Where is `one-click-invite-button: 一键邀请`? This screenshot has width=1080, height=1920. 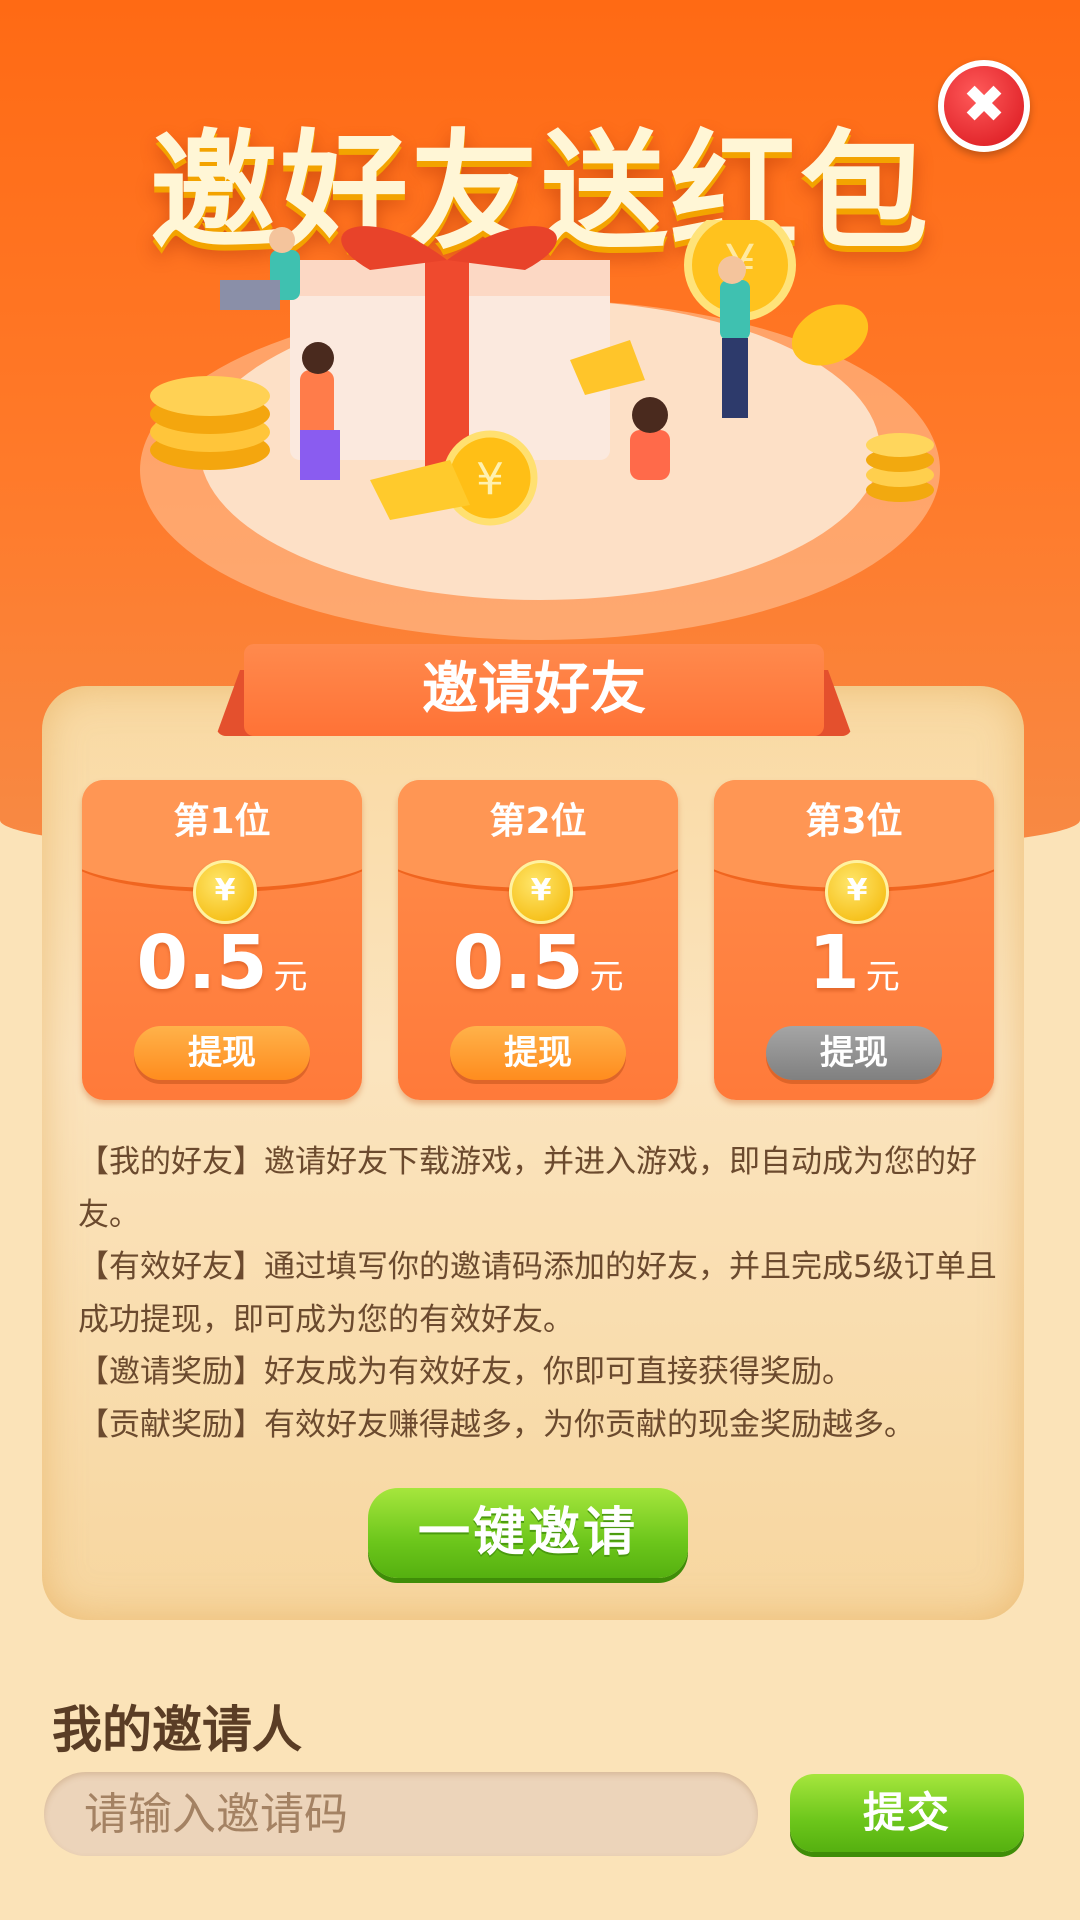
one-click-invite-button: 一键邀请 is located at coordinates (528, 1533).